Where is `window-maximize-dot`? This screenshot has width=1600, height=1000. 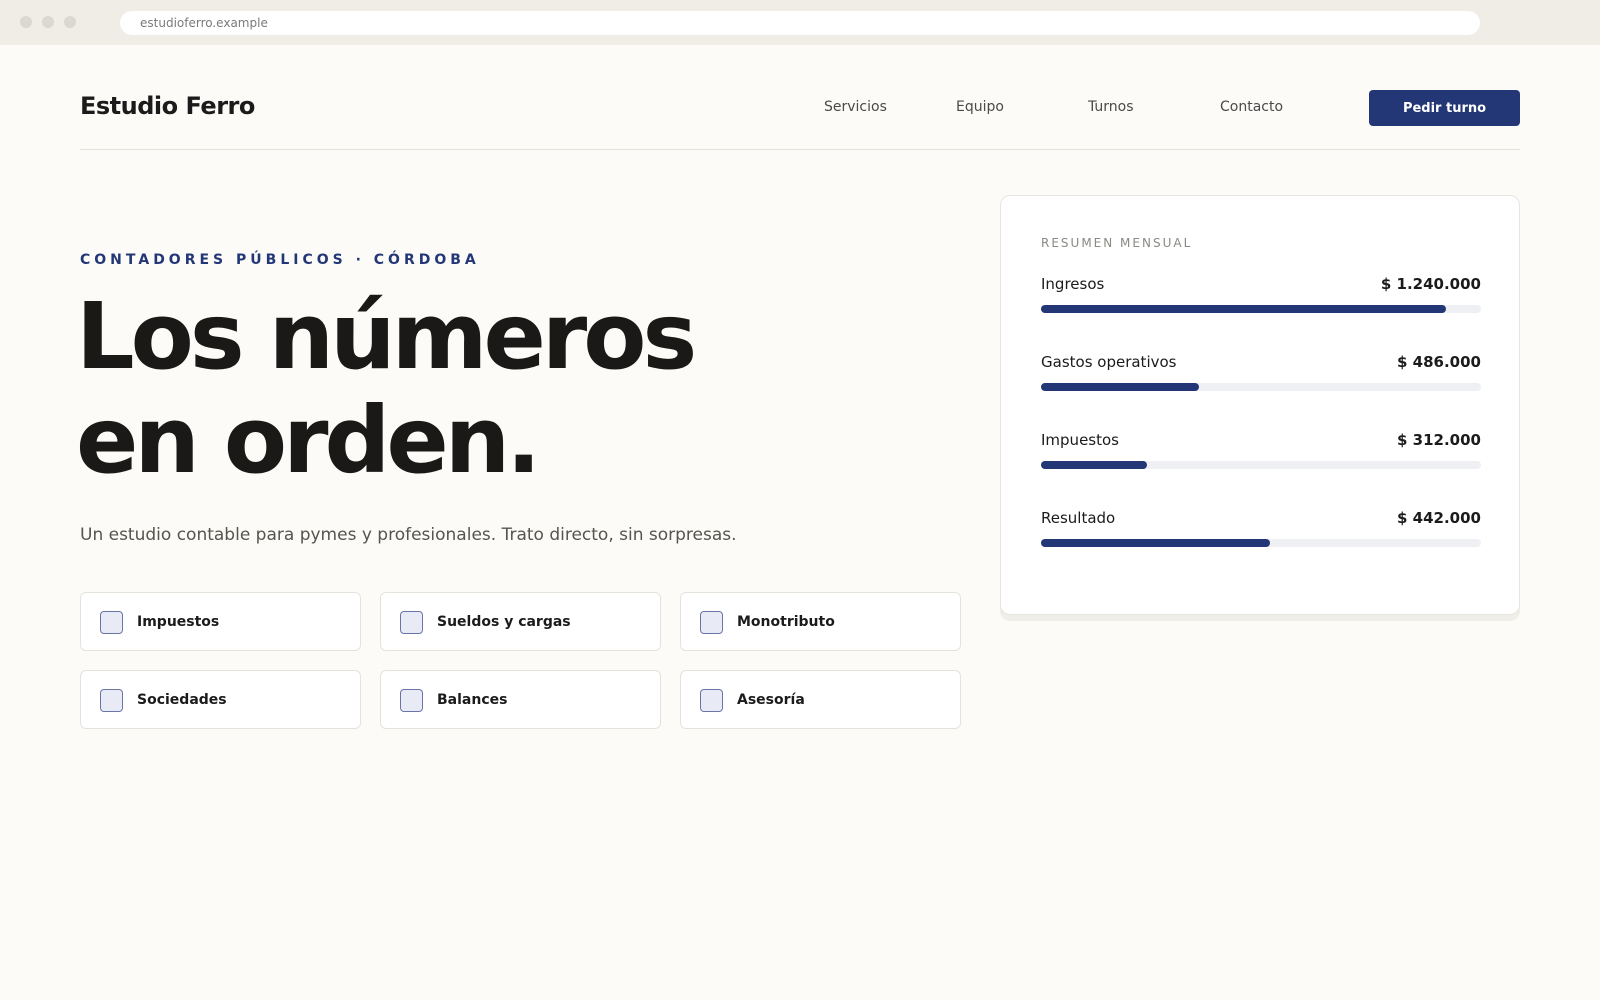
window-maximize-dot is located at coordinates (70, 22).